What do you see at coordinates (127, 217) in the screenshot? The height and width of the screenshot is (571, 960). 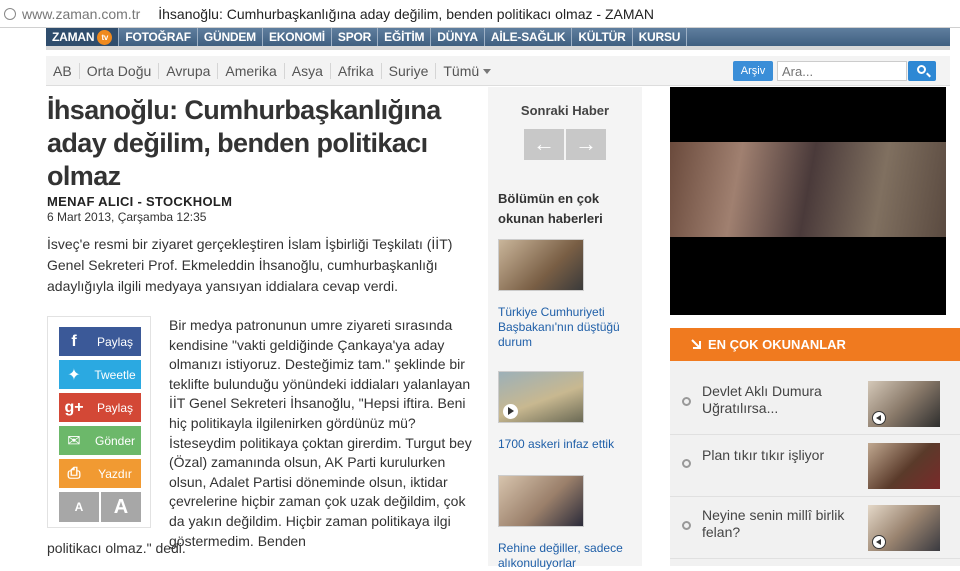 I see `article-date: 6 Mart 2013, Çarşamba 12:35` at bounding box center [127, 217].